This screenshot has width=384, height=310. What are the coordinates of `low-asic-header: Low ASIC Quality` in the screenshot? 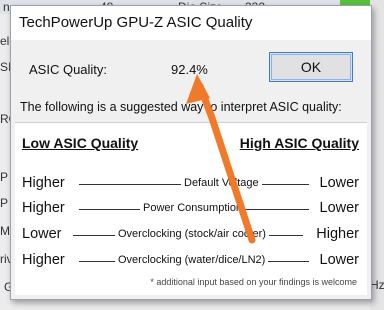 It's located at (80, 143).